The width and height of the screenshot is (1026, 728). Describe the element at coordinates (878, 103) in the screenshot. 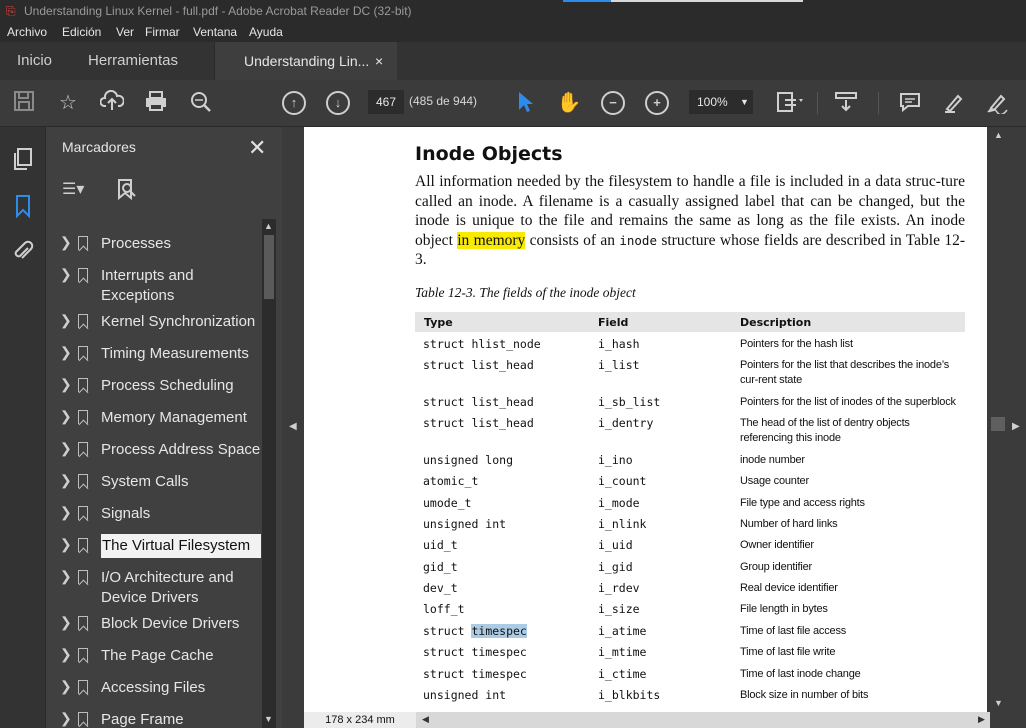

I see `toolbar-divider` at that location.